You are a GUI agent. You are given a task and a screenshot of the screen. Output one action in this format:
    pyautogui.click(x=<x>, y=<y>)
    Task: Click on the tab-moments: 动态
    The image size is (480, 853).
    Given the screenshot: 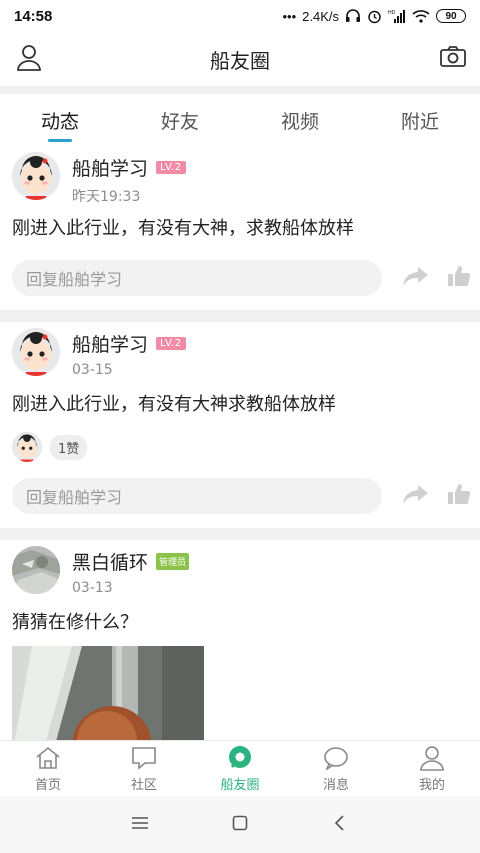 What is the action you would take?
    pyautogui.click(x=60, y=120)
    